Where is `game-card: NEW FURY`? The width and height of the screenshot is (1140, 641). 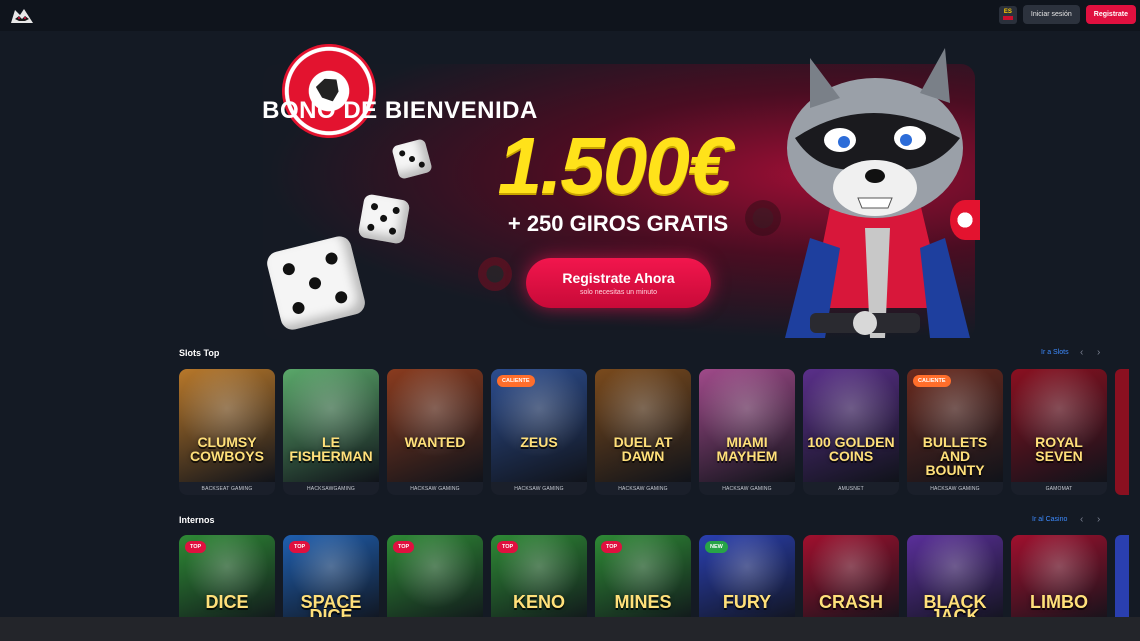 game-card: NEW FURY is located at coordinates (747, 580).